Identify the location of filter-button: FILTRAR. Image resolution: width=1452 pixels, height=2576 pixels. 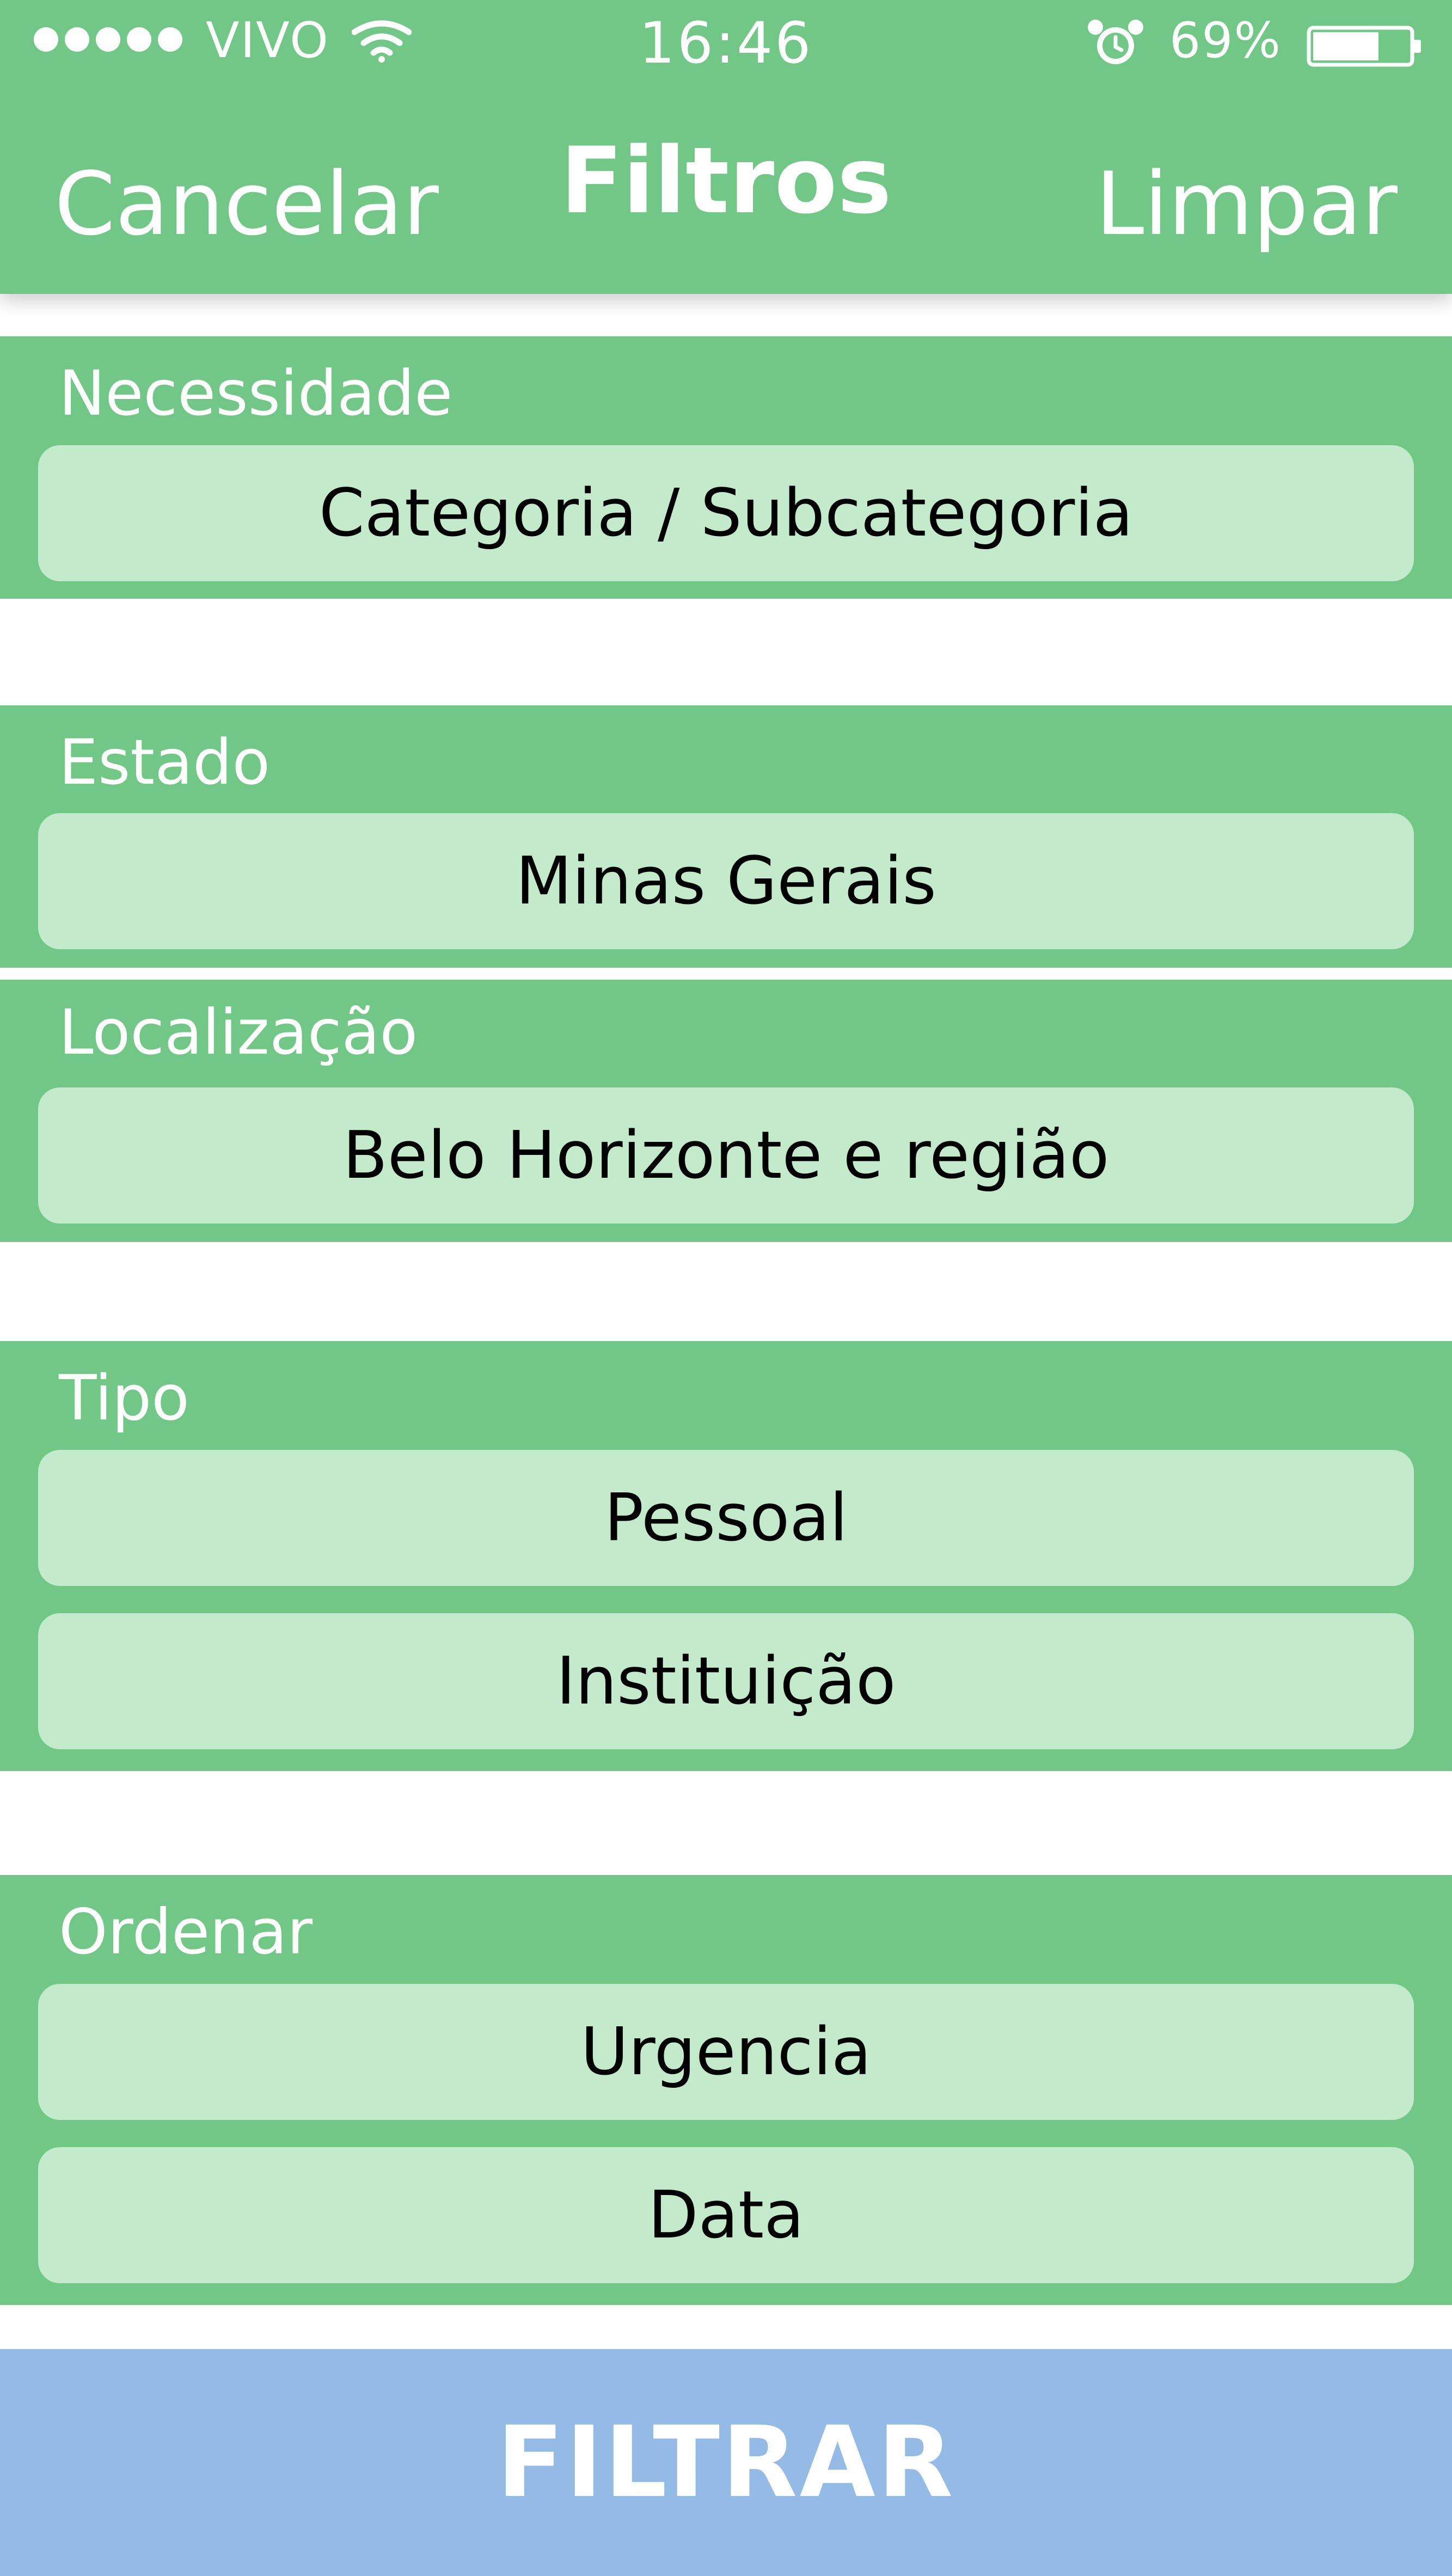
(726, 2462).